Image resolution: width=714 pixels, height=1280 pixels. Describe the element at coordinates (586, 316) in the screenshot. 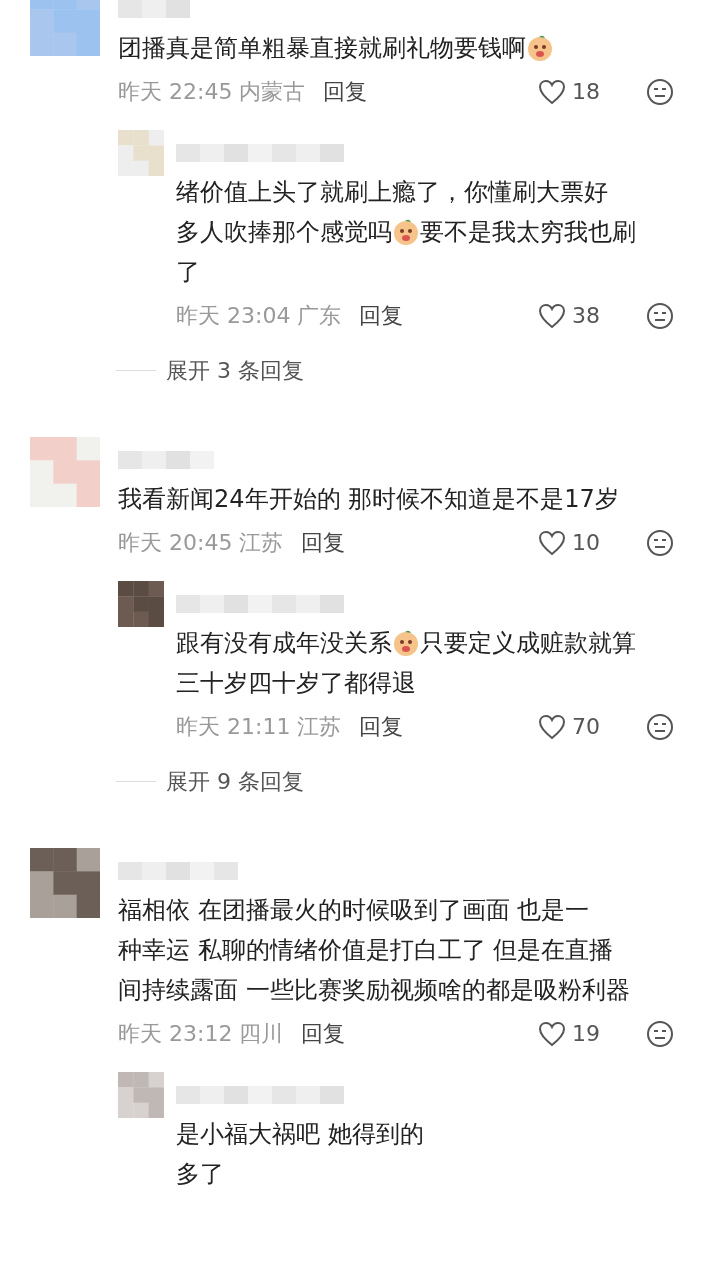

I see `like-count: 38` at that location.